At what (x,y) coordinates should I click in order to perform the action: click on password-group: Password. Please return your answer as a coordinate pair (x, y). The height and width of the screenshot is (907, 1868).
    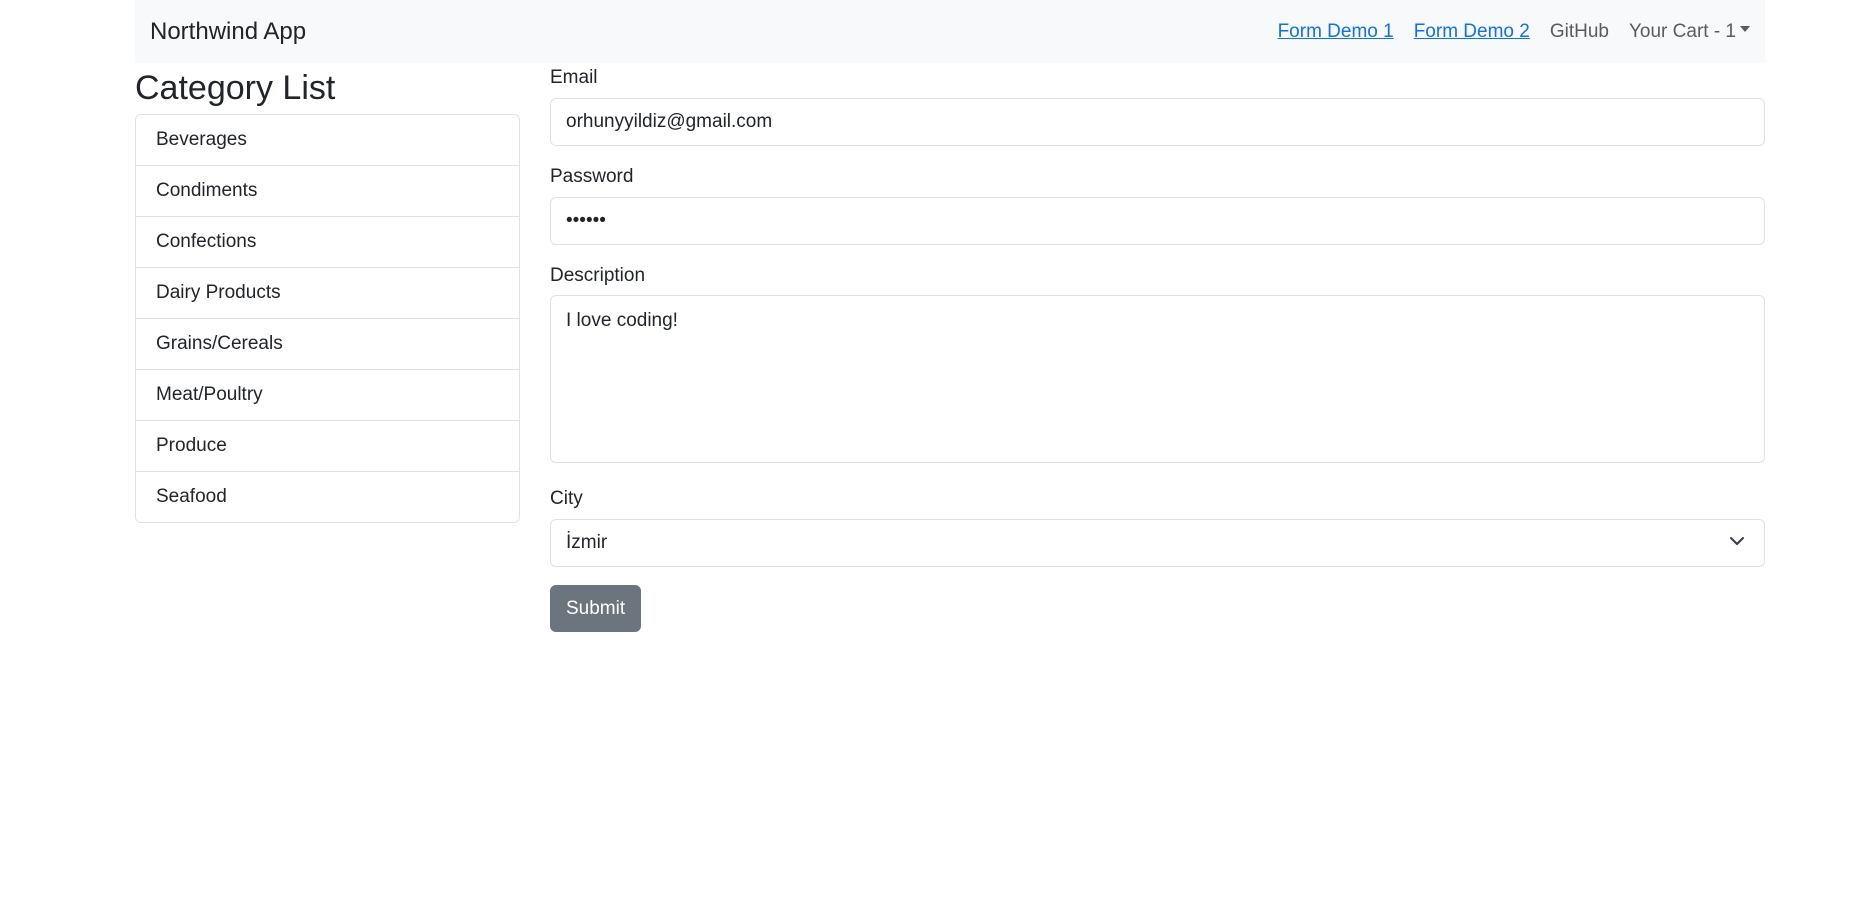
    Looking at the image, I should click on (1157, 205).